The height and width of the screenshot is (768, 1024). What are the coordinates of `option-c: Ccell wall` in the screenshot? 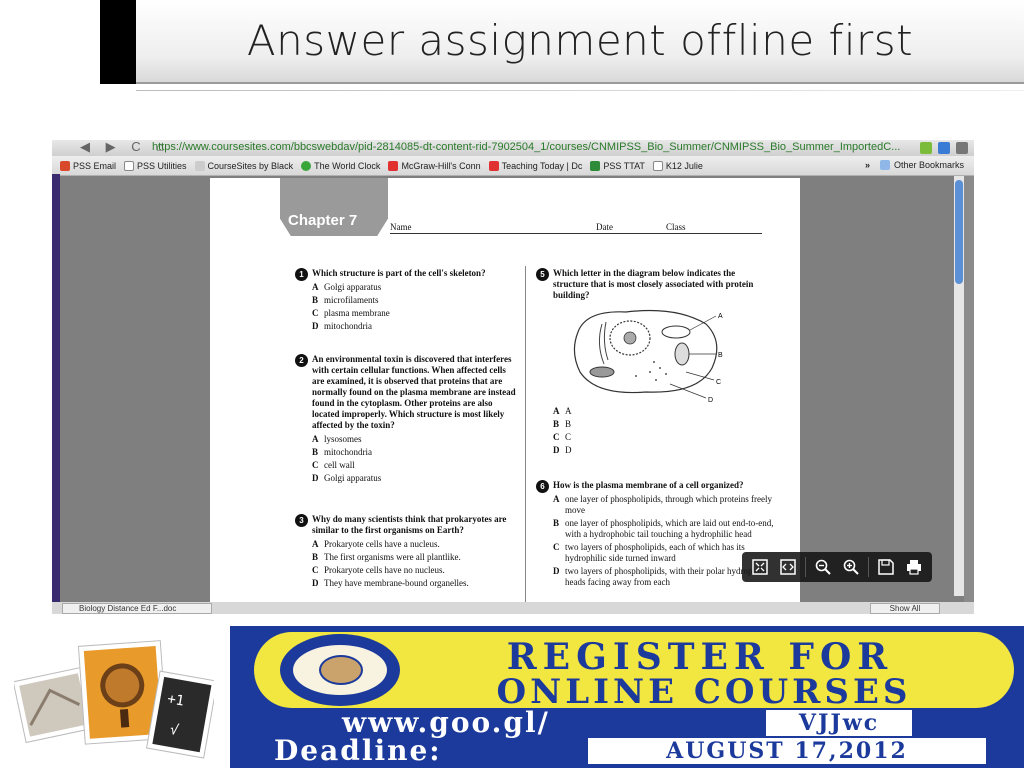 It's located at (415, 465).